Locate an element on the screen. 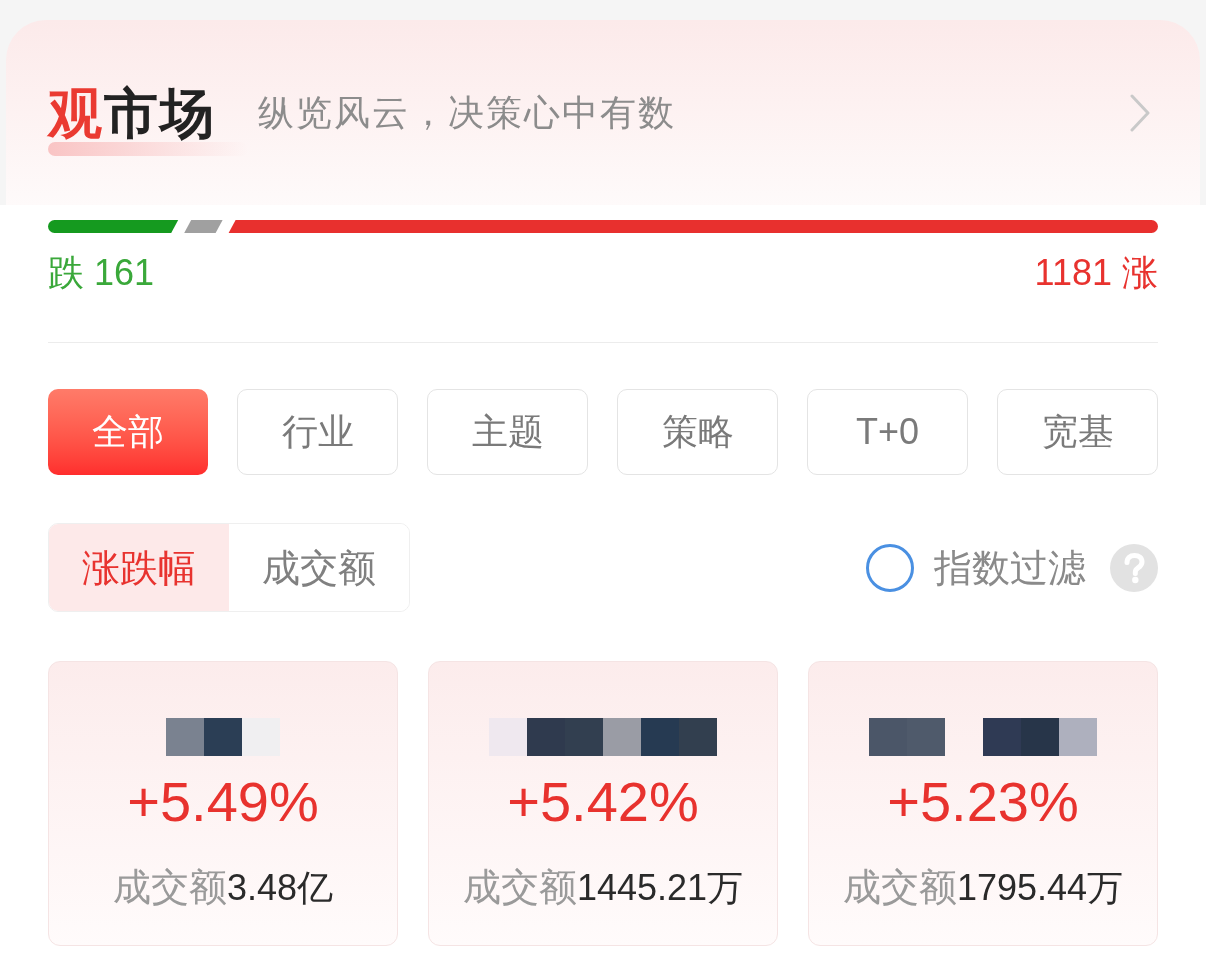 The height and width of the screenshot is (957, 1206). change-percent: +5.49% is located at coordinates (223, 802).